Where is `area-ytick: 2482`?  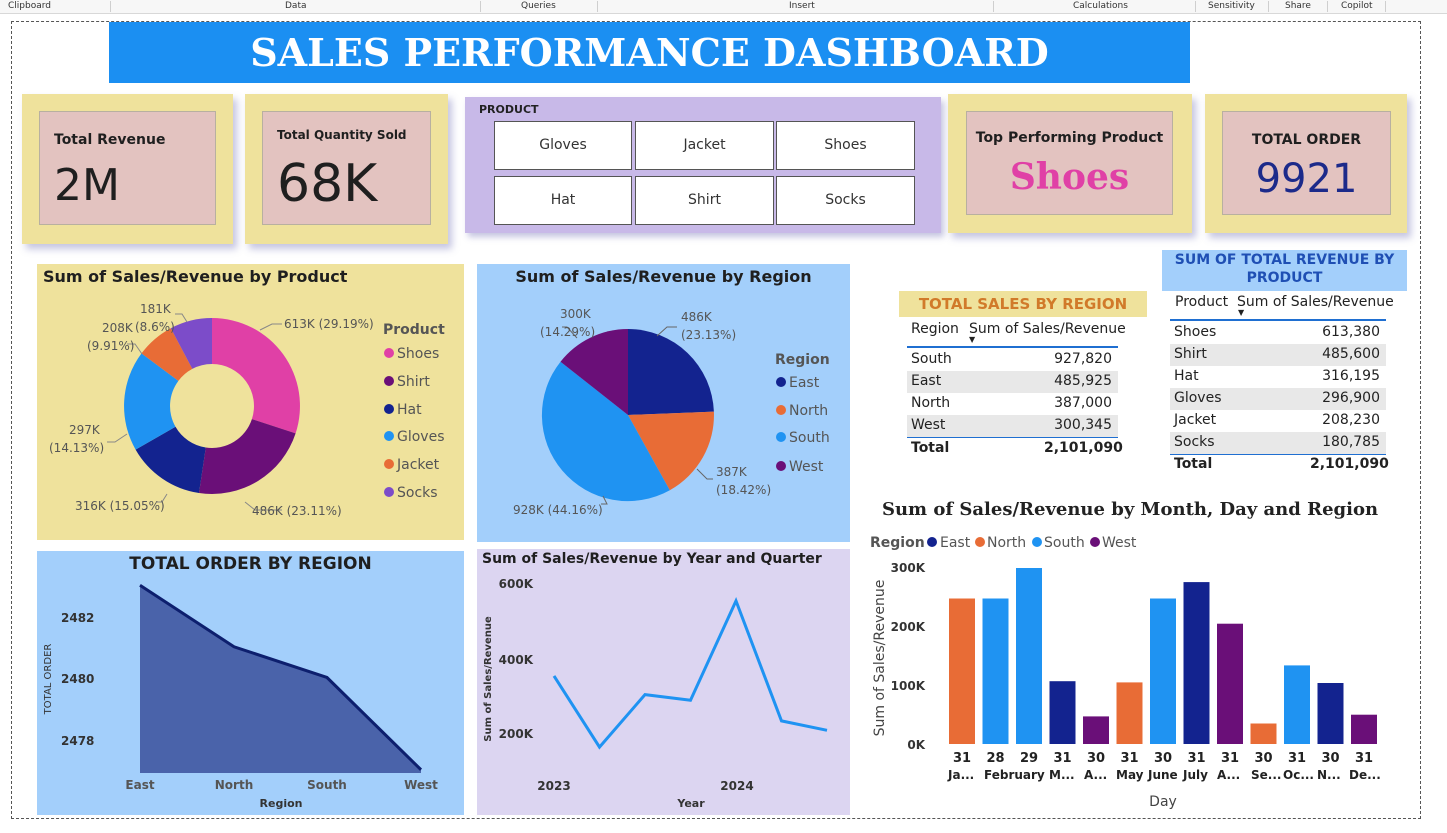
area-ytick: 2482 is located at coordinates (77, 618).